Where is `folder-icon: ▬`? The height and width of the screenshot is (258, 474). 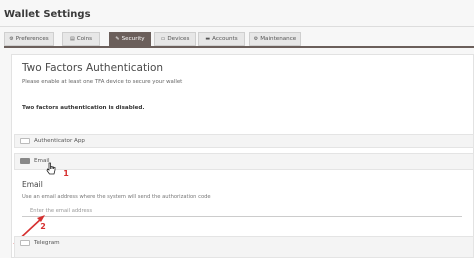
folder-icon: ▬ is located at coordinates (208, 39).